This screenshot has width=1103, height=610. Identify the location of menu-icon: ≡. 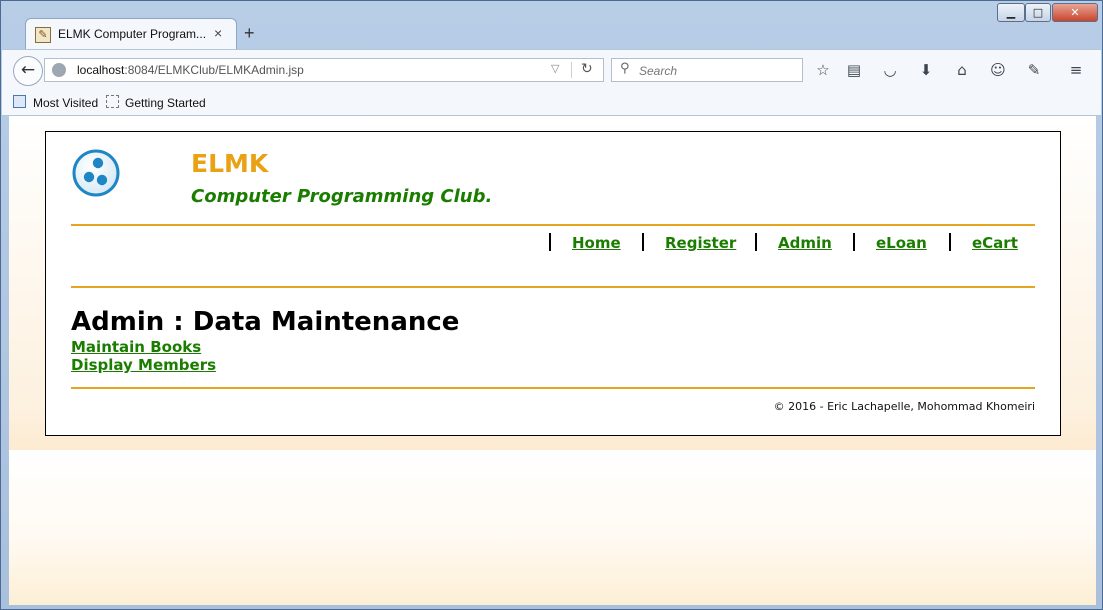
(1076, 70).